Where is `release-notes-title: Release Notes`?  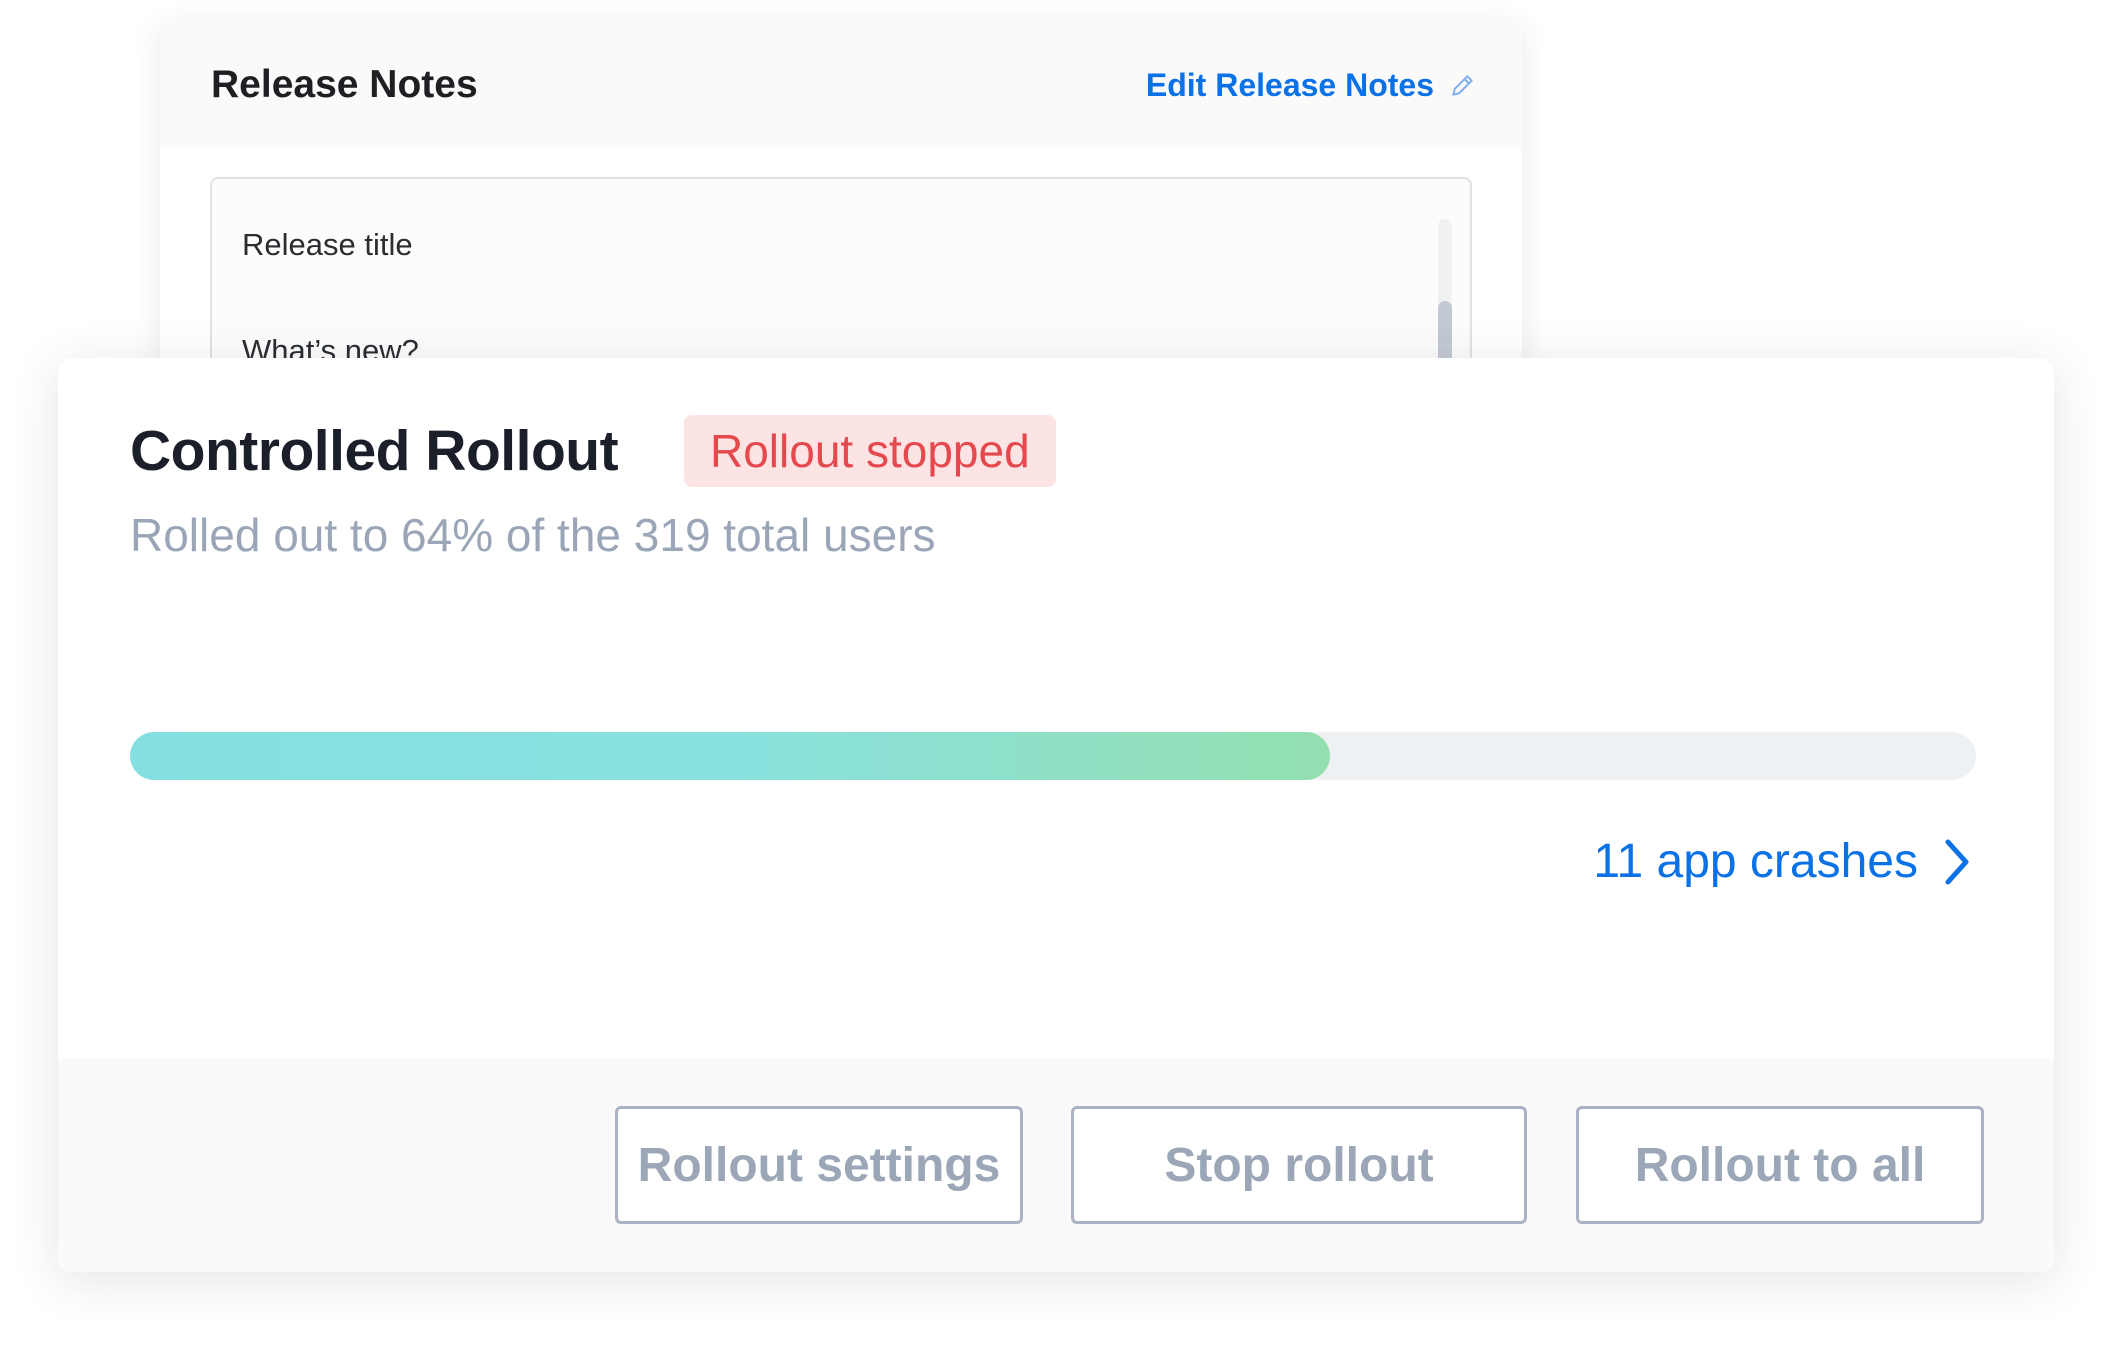
release-notes-title: Release Notes is located at coordinates (344, 84).